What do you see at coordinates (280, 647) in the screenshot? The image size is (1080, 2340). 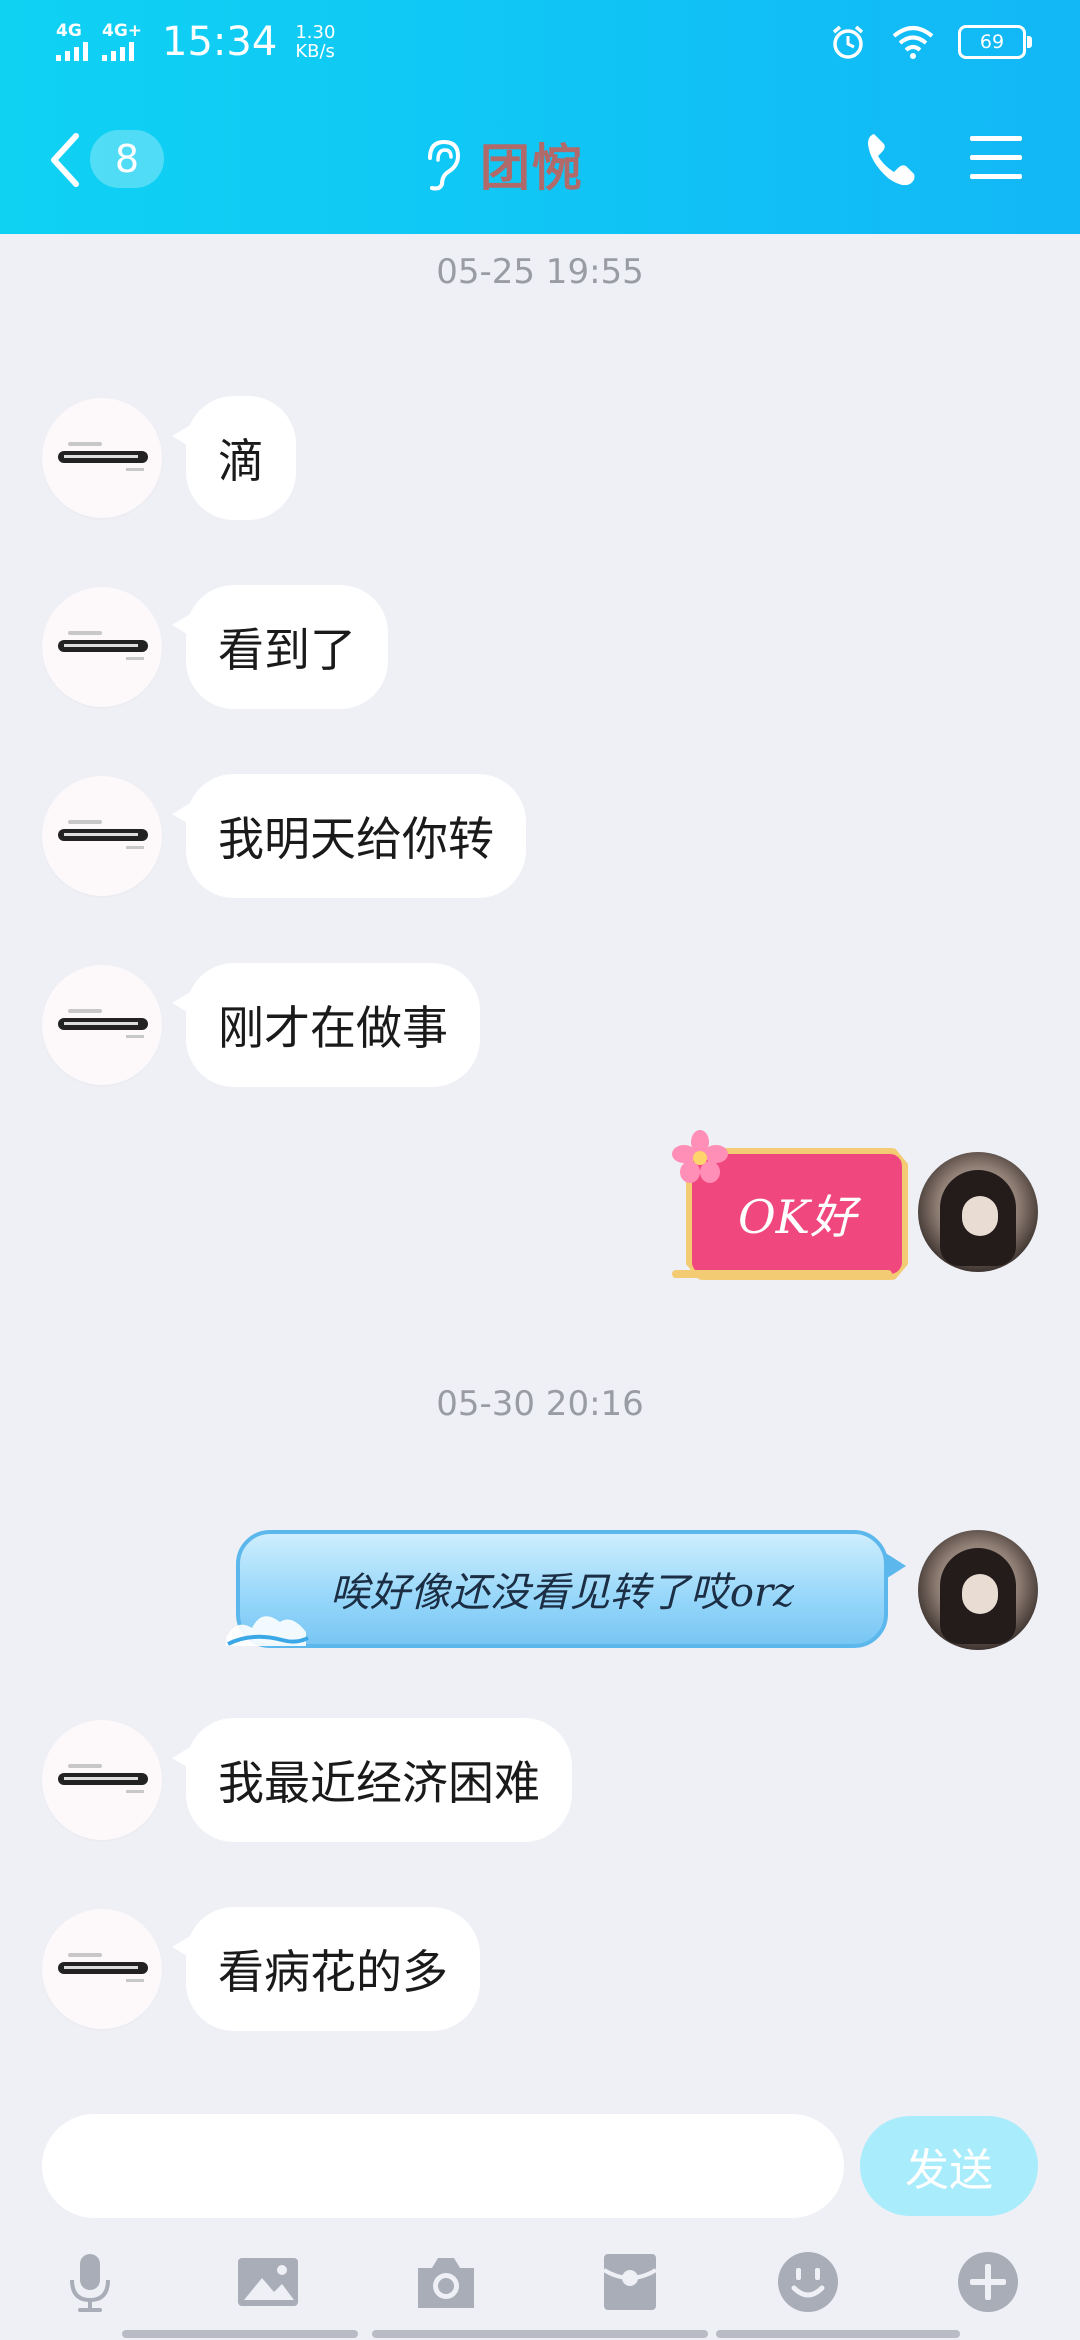 I see `message-bubble: 看到了` at bounding box center [280, 647].